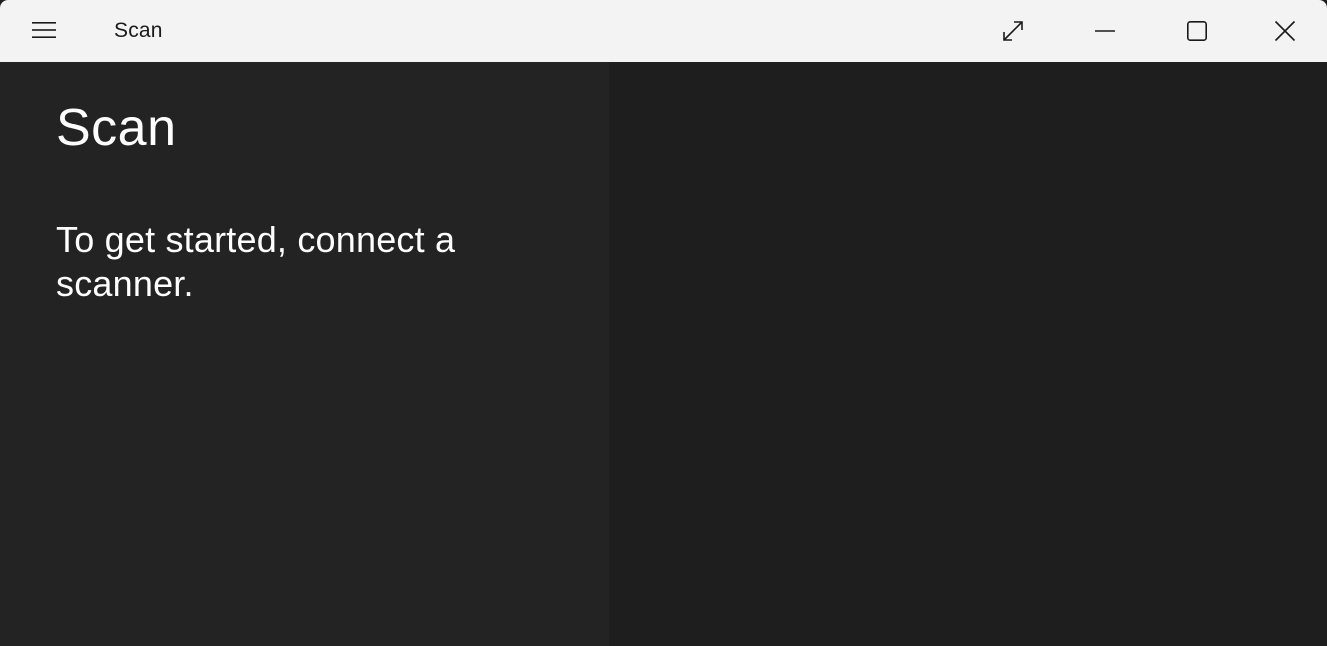 The width and height of the screenshot is (1327, 646). I want to click on minimize-button, so click(1105, 31).